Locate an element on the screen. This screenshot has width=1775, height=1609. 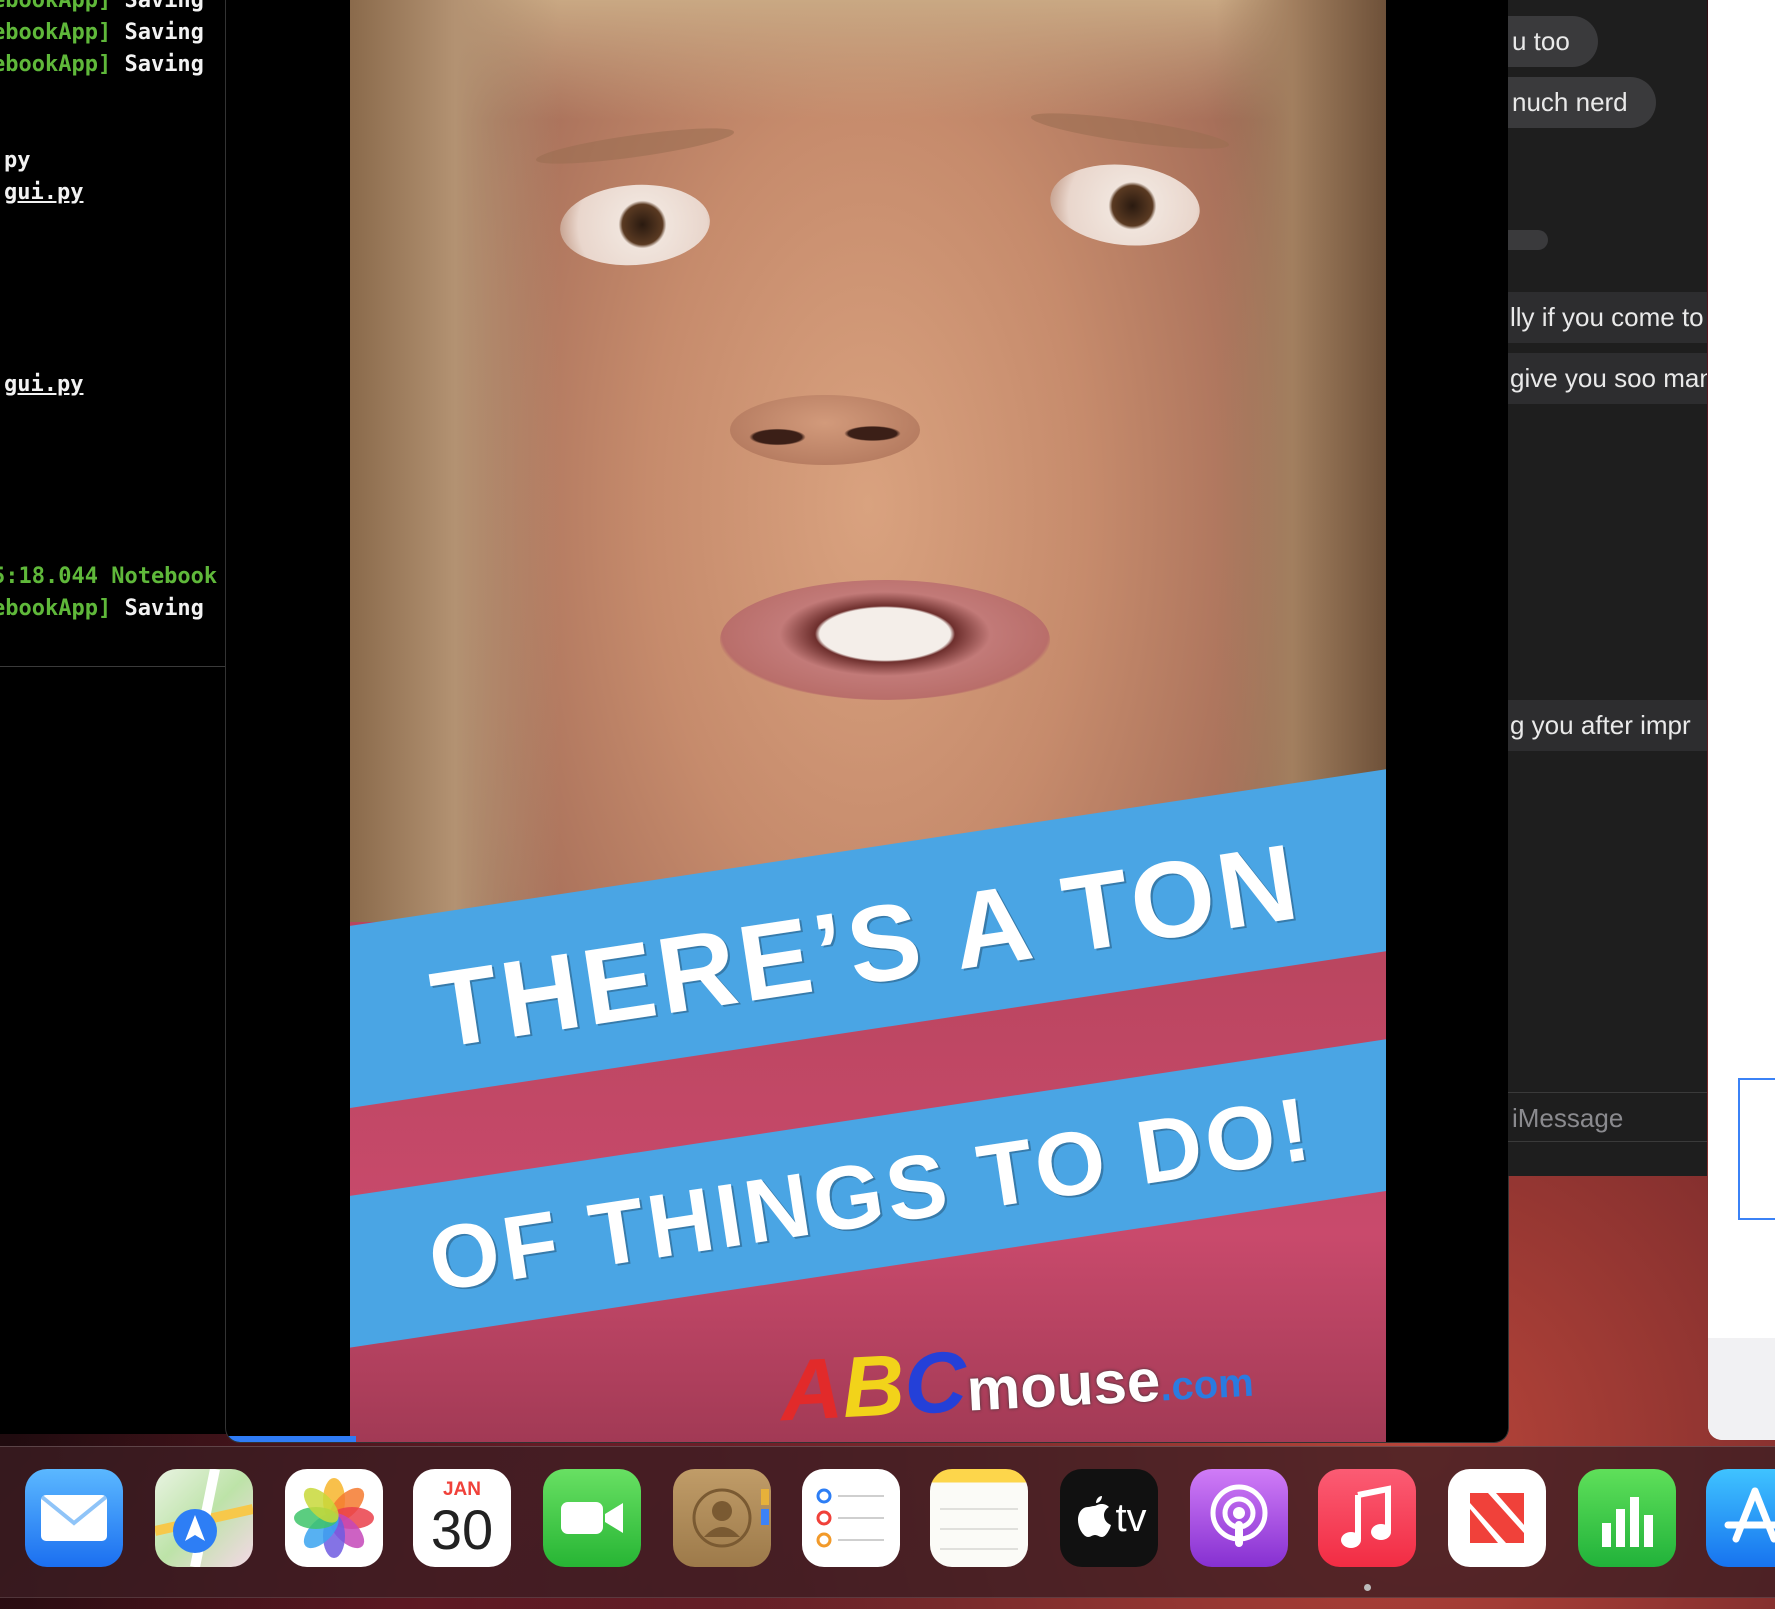
terminal-divider is located at coordinates (113, 666).